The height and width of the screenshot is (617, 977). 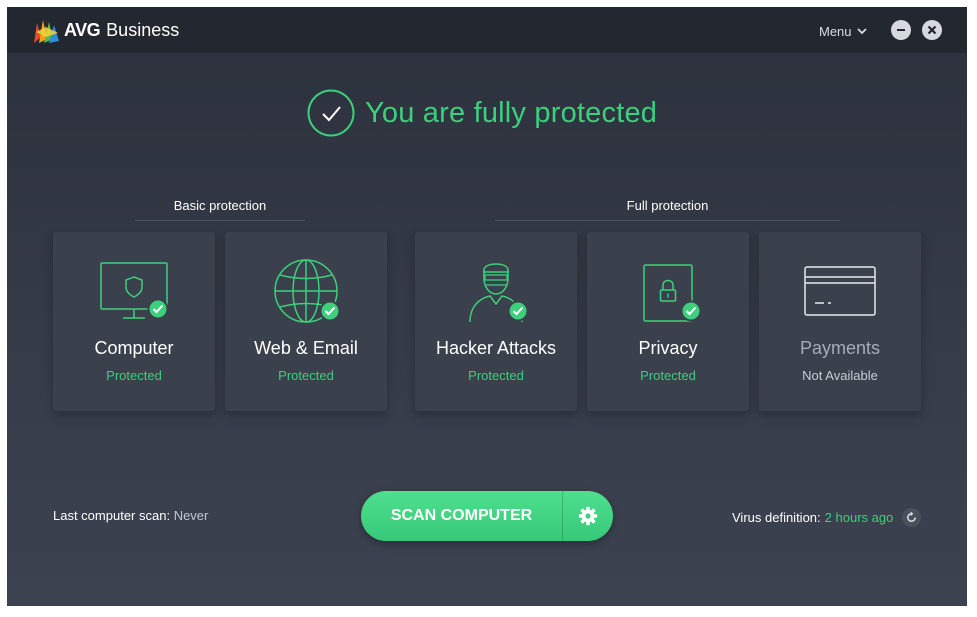 I want to click on refresh-icon, so click(x=912, y=516).